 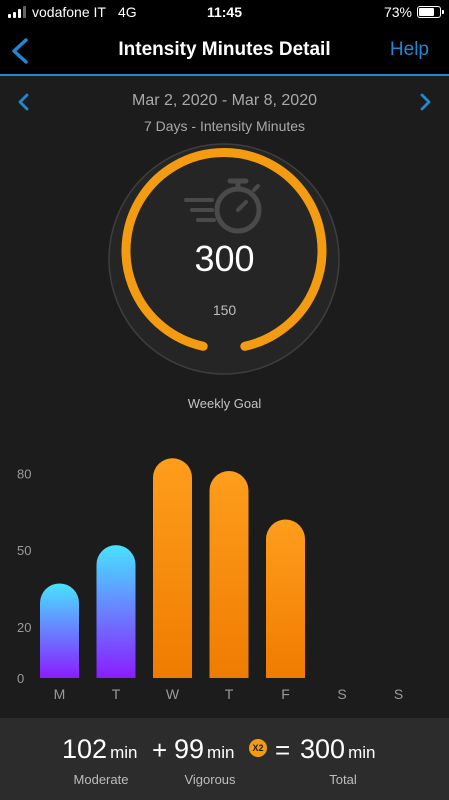 What do you see at coordinates (224, 310) in the screenshot?
I see `gauge-goal: 150` at bounding box center [224, 310].